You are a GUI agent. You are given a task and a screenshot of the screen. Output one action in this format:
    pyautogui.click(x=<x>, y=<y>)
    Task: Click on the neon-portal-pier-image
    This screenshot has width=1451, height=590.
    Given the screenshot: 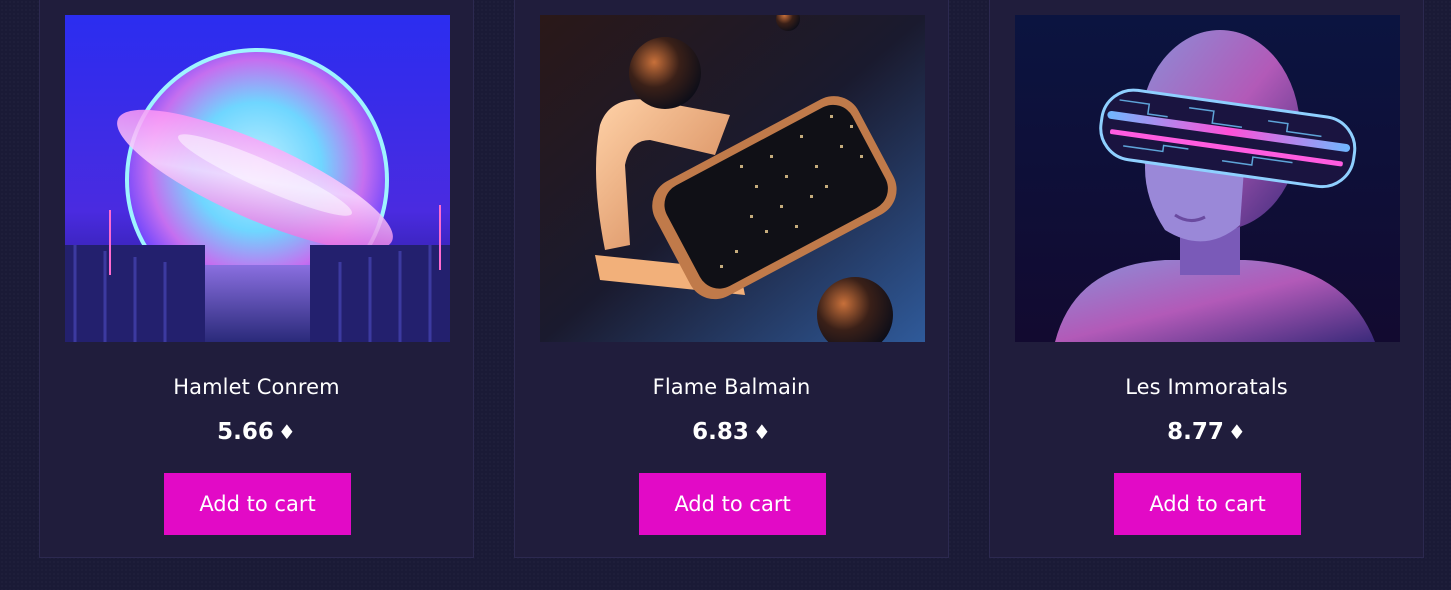 What is the action you would take?
    pyautogui.click(x=257, y=178)
    